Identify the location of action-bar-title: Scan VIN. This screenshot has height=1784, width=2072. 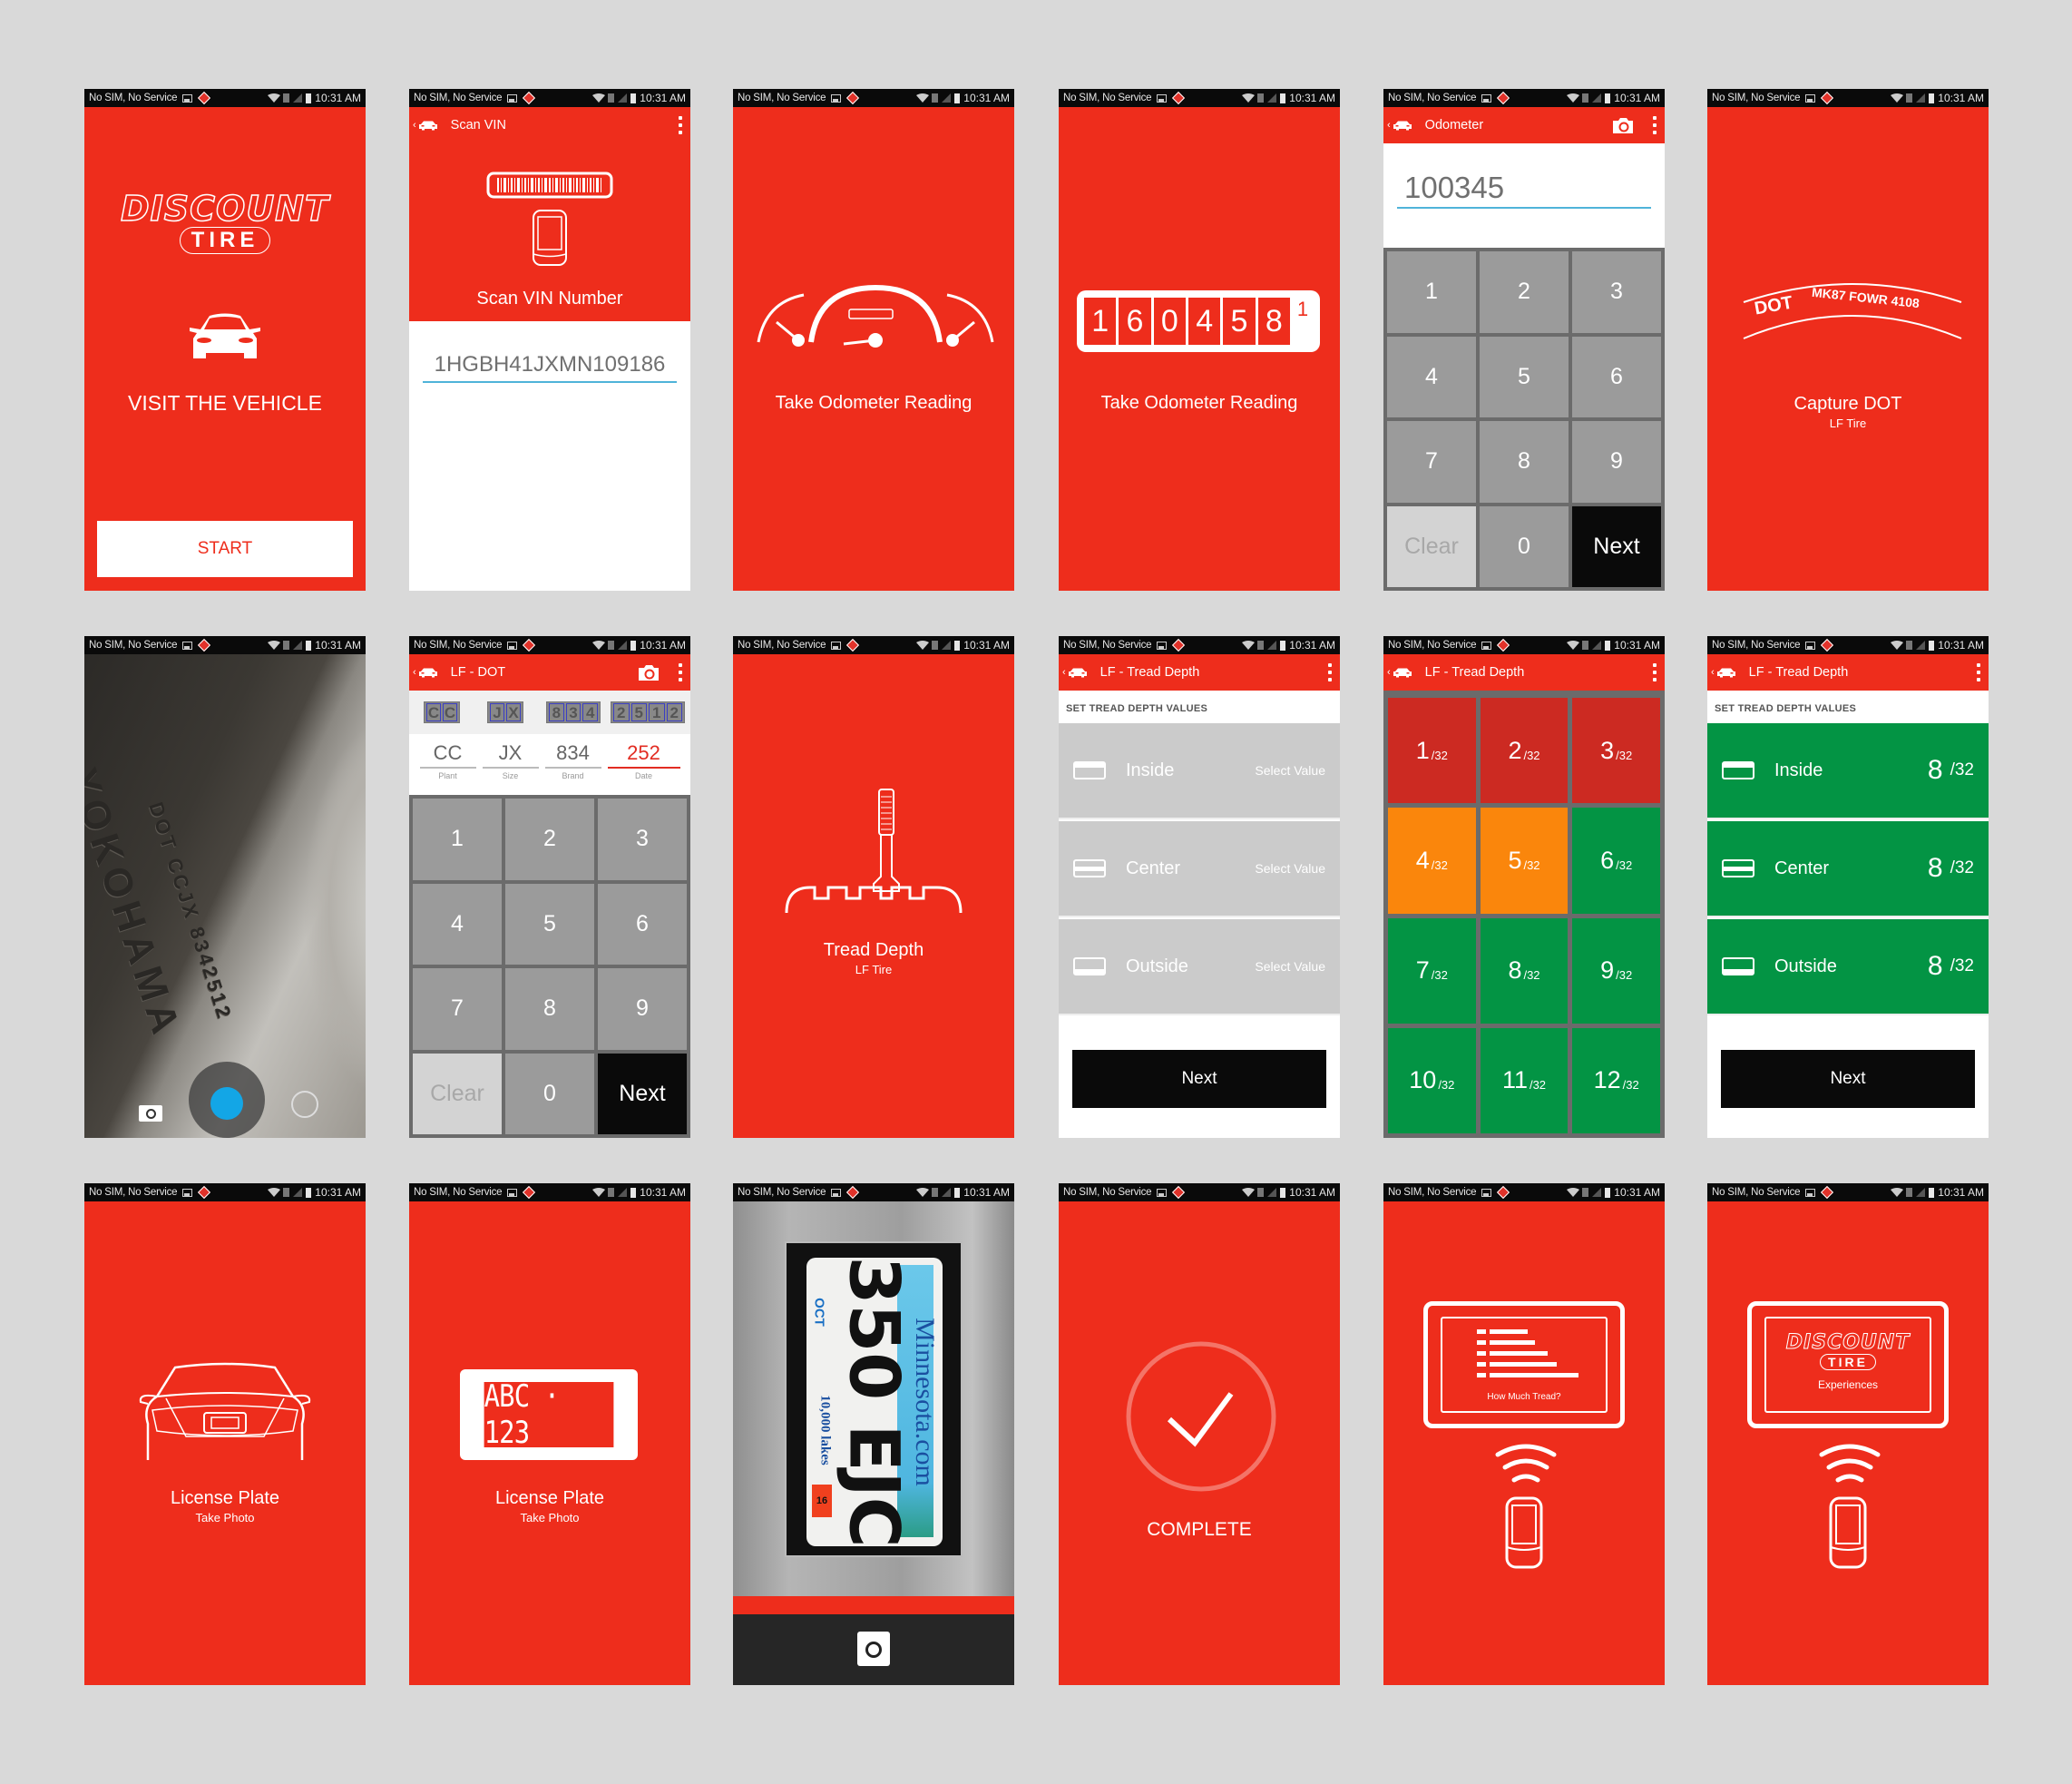
(478, 125).